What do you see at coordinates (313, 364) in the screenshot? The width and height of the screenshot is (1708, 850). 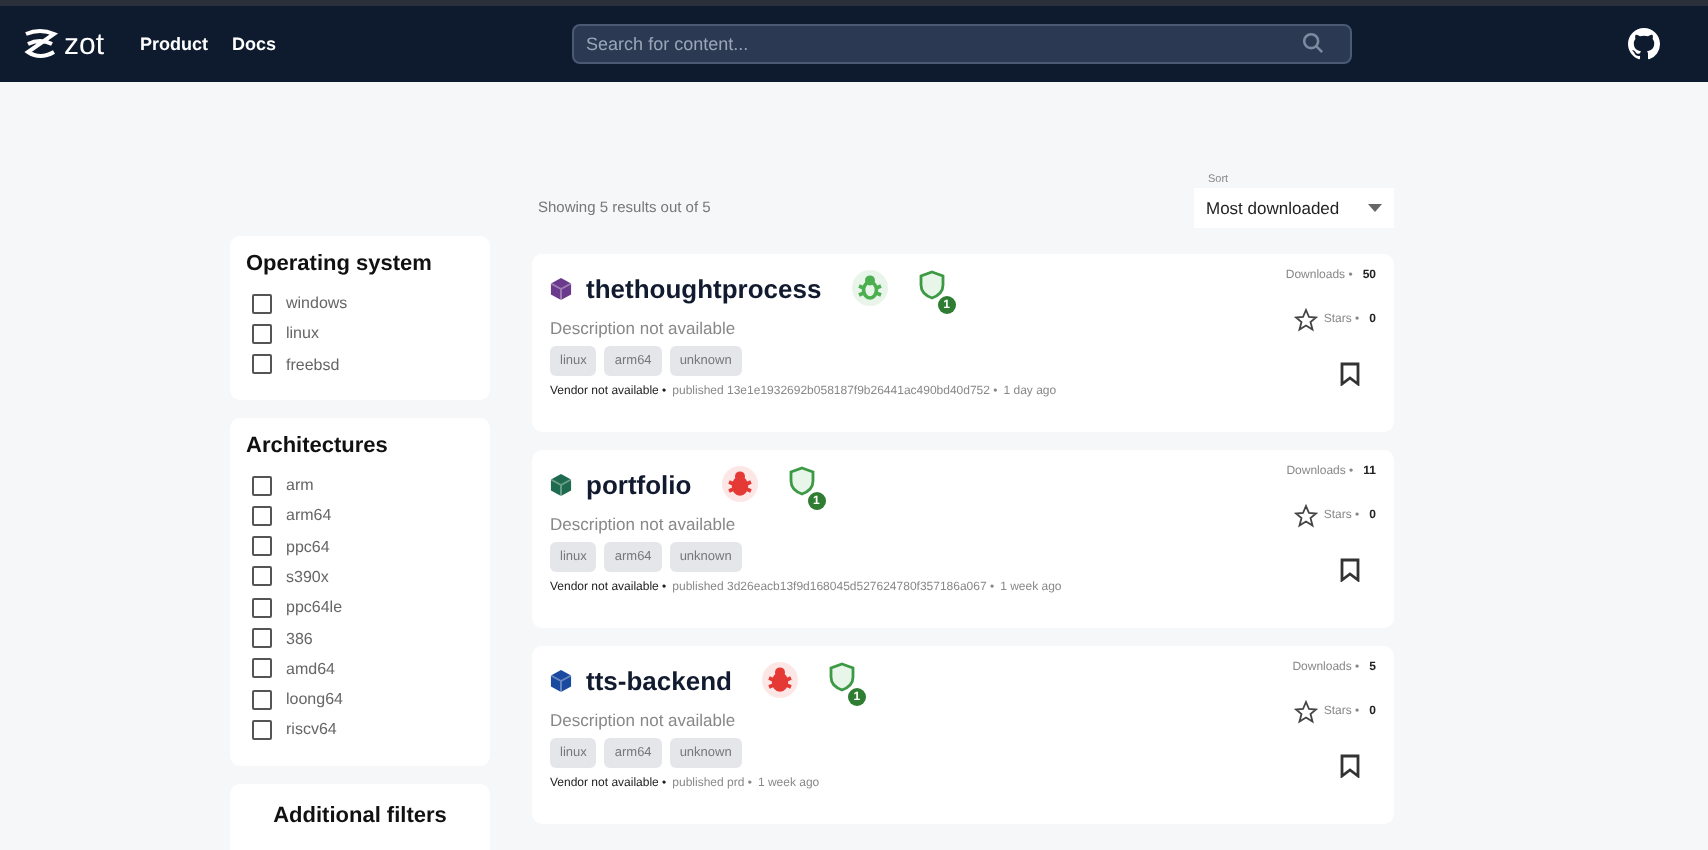 I see `filter-option-label: freebsd` at bounding box center [313, 364].